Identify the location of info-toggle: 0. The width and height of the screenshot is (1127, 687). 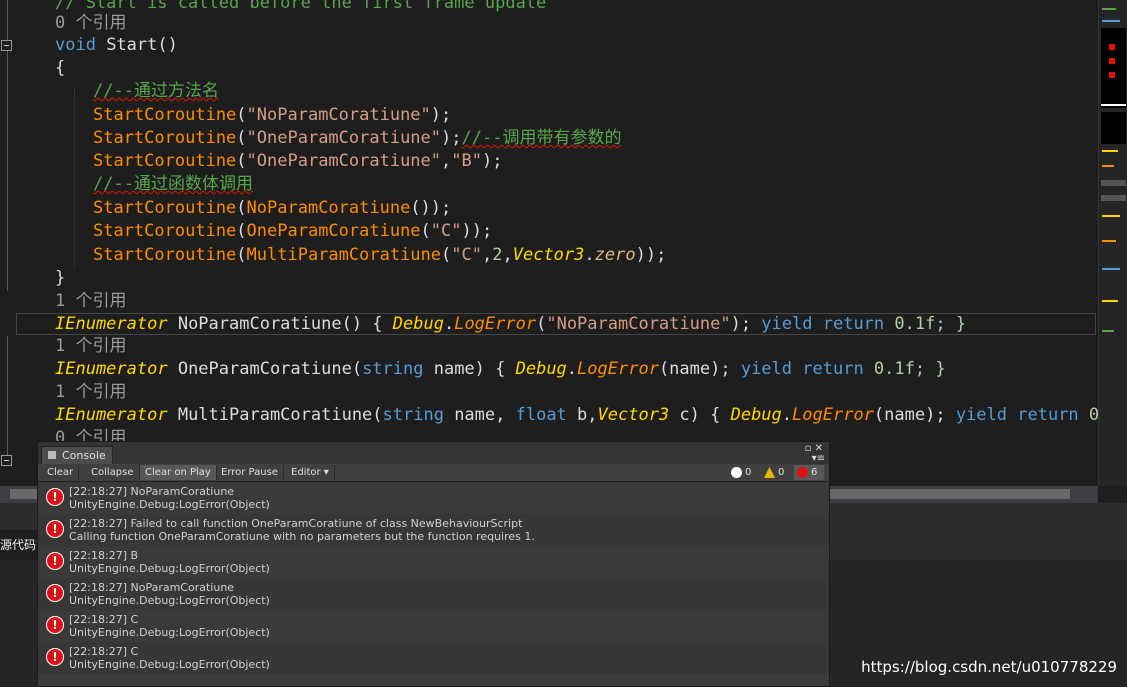
(743, 472).